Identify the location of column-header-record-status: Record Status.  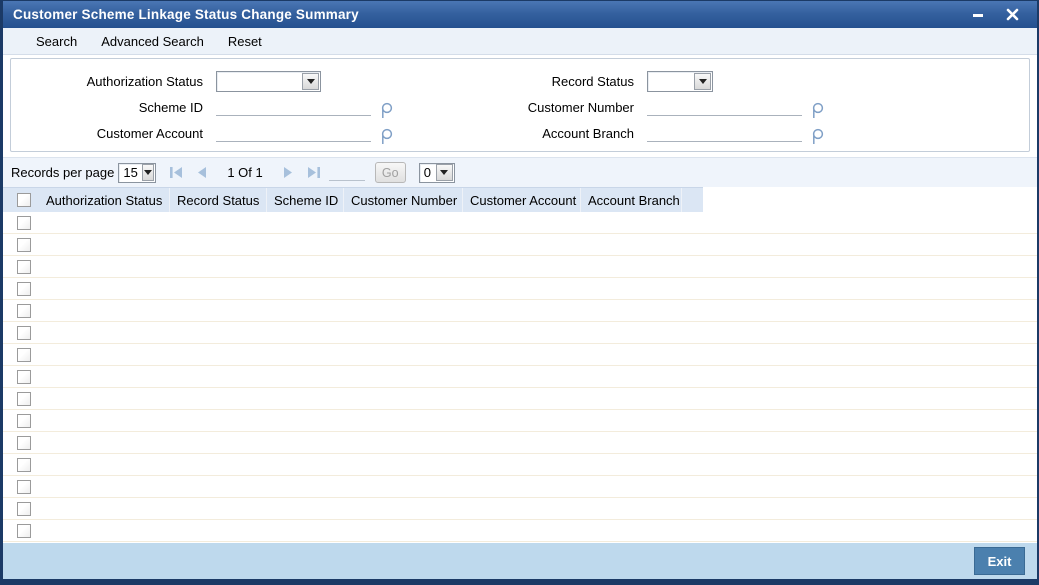
(218, 200).